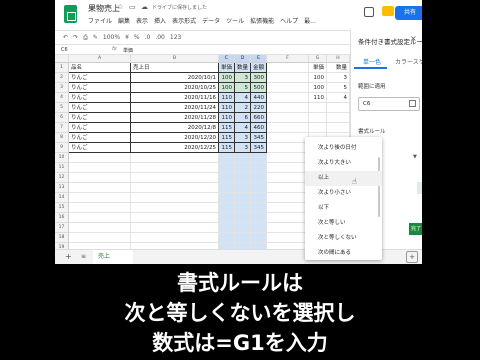 This screenshot has height=360, width=480. Describe the element at coordinates (175, 108) in the screenshot. I see `table-cell: 2020/11/24` at that location.